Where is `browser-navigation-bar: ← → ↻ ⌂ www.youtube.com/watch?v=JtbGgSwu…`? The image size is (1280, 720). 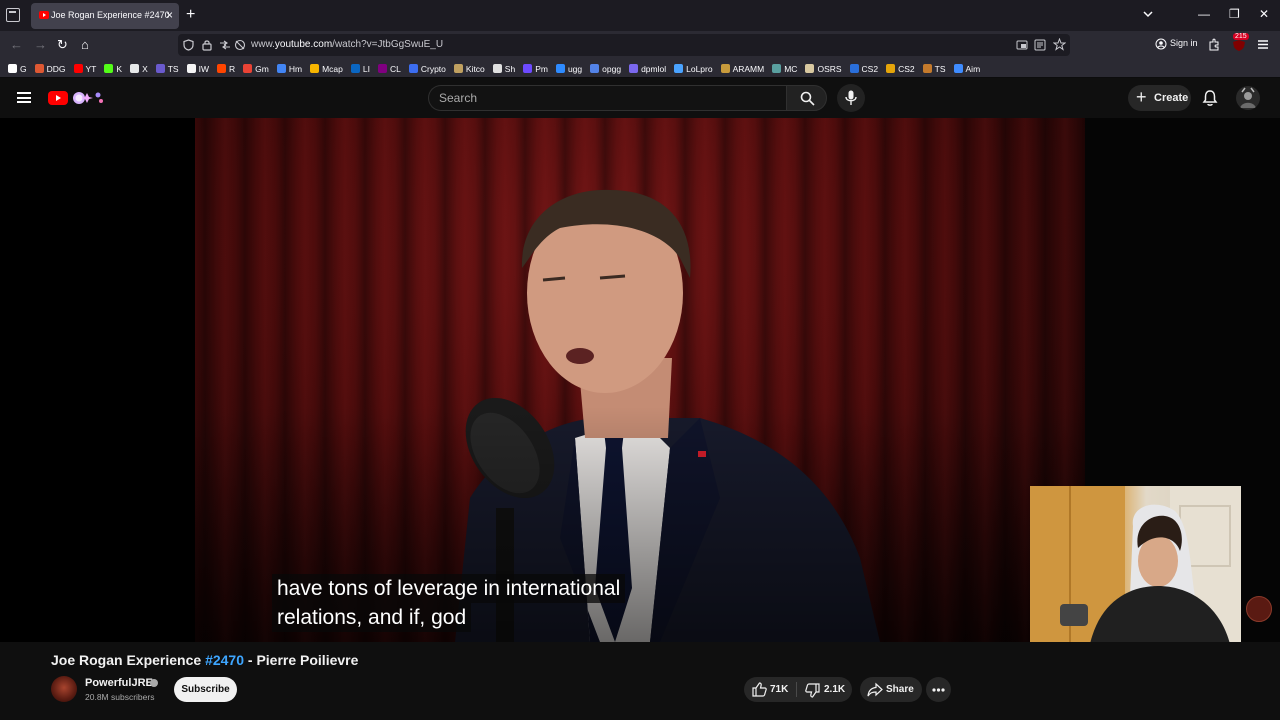 browser-navigation-bar: ← → ↻ ⌂ www.youtube.com/watch?v=JtbGgSwu… is located at coordinates (640, 45).